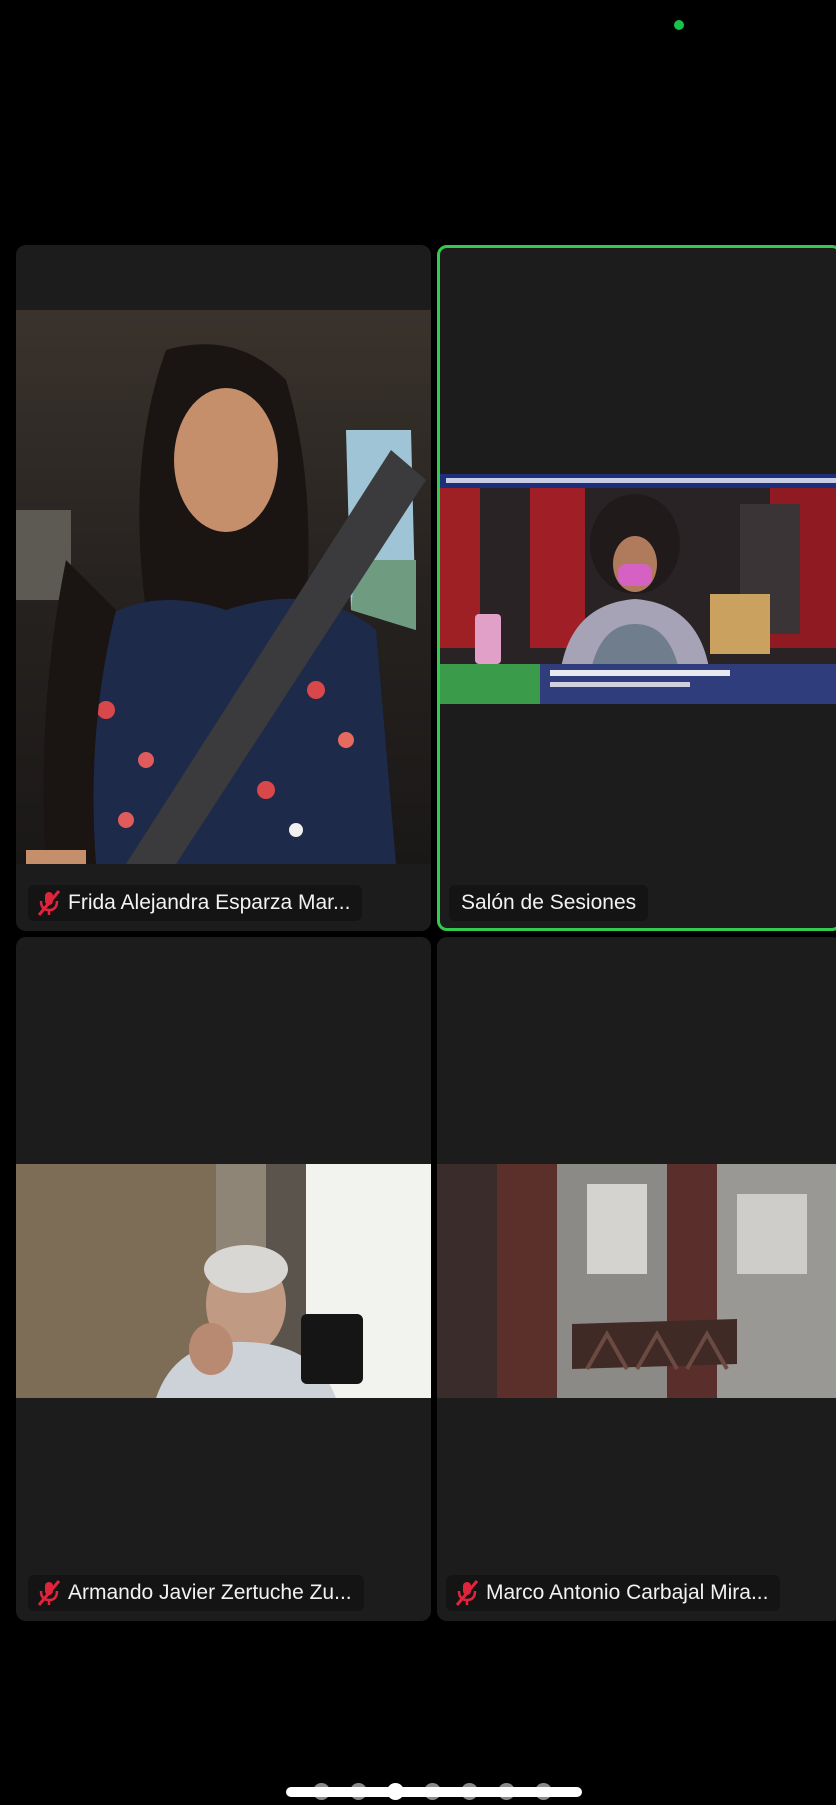 The width and height of the screenshot is (836, 1805). What do you see at coordinates (434, 1792) in the screenshot?
I see `home-indicator-bar` at bounding box center [434, 1792].